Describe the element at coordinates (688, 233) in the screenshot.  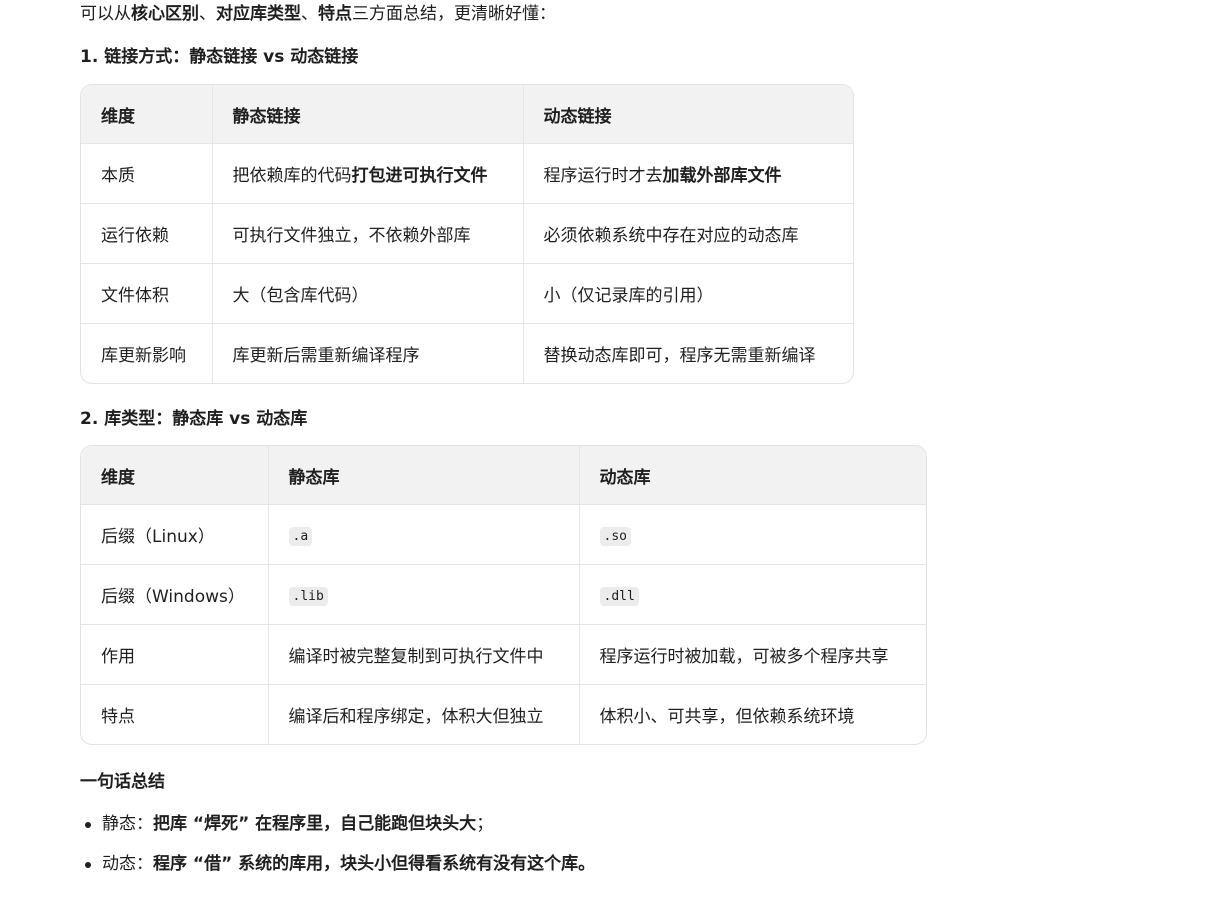
I see `cell-dynamic: 必须依赖系统中存在对应的动态库` at that location.